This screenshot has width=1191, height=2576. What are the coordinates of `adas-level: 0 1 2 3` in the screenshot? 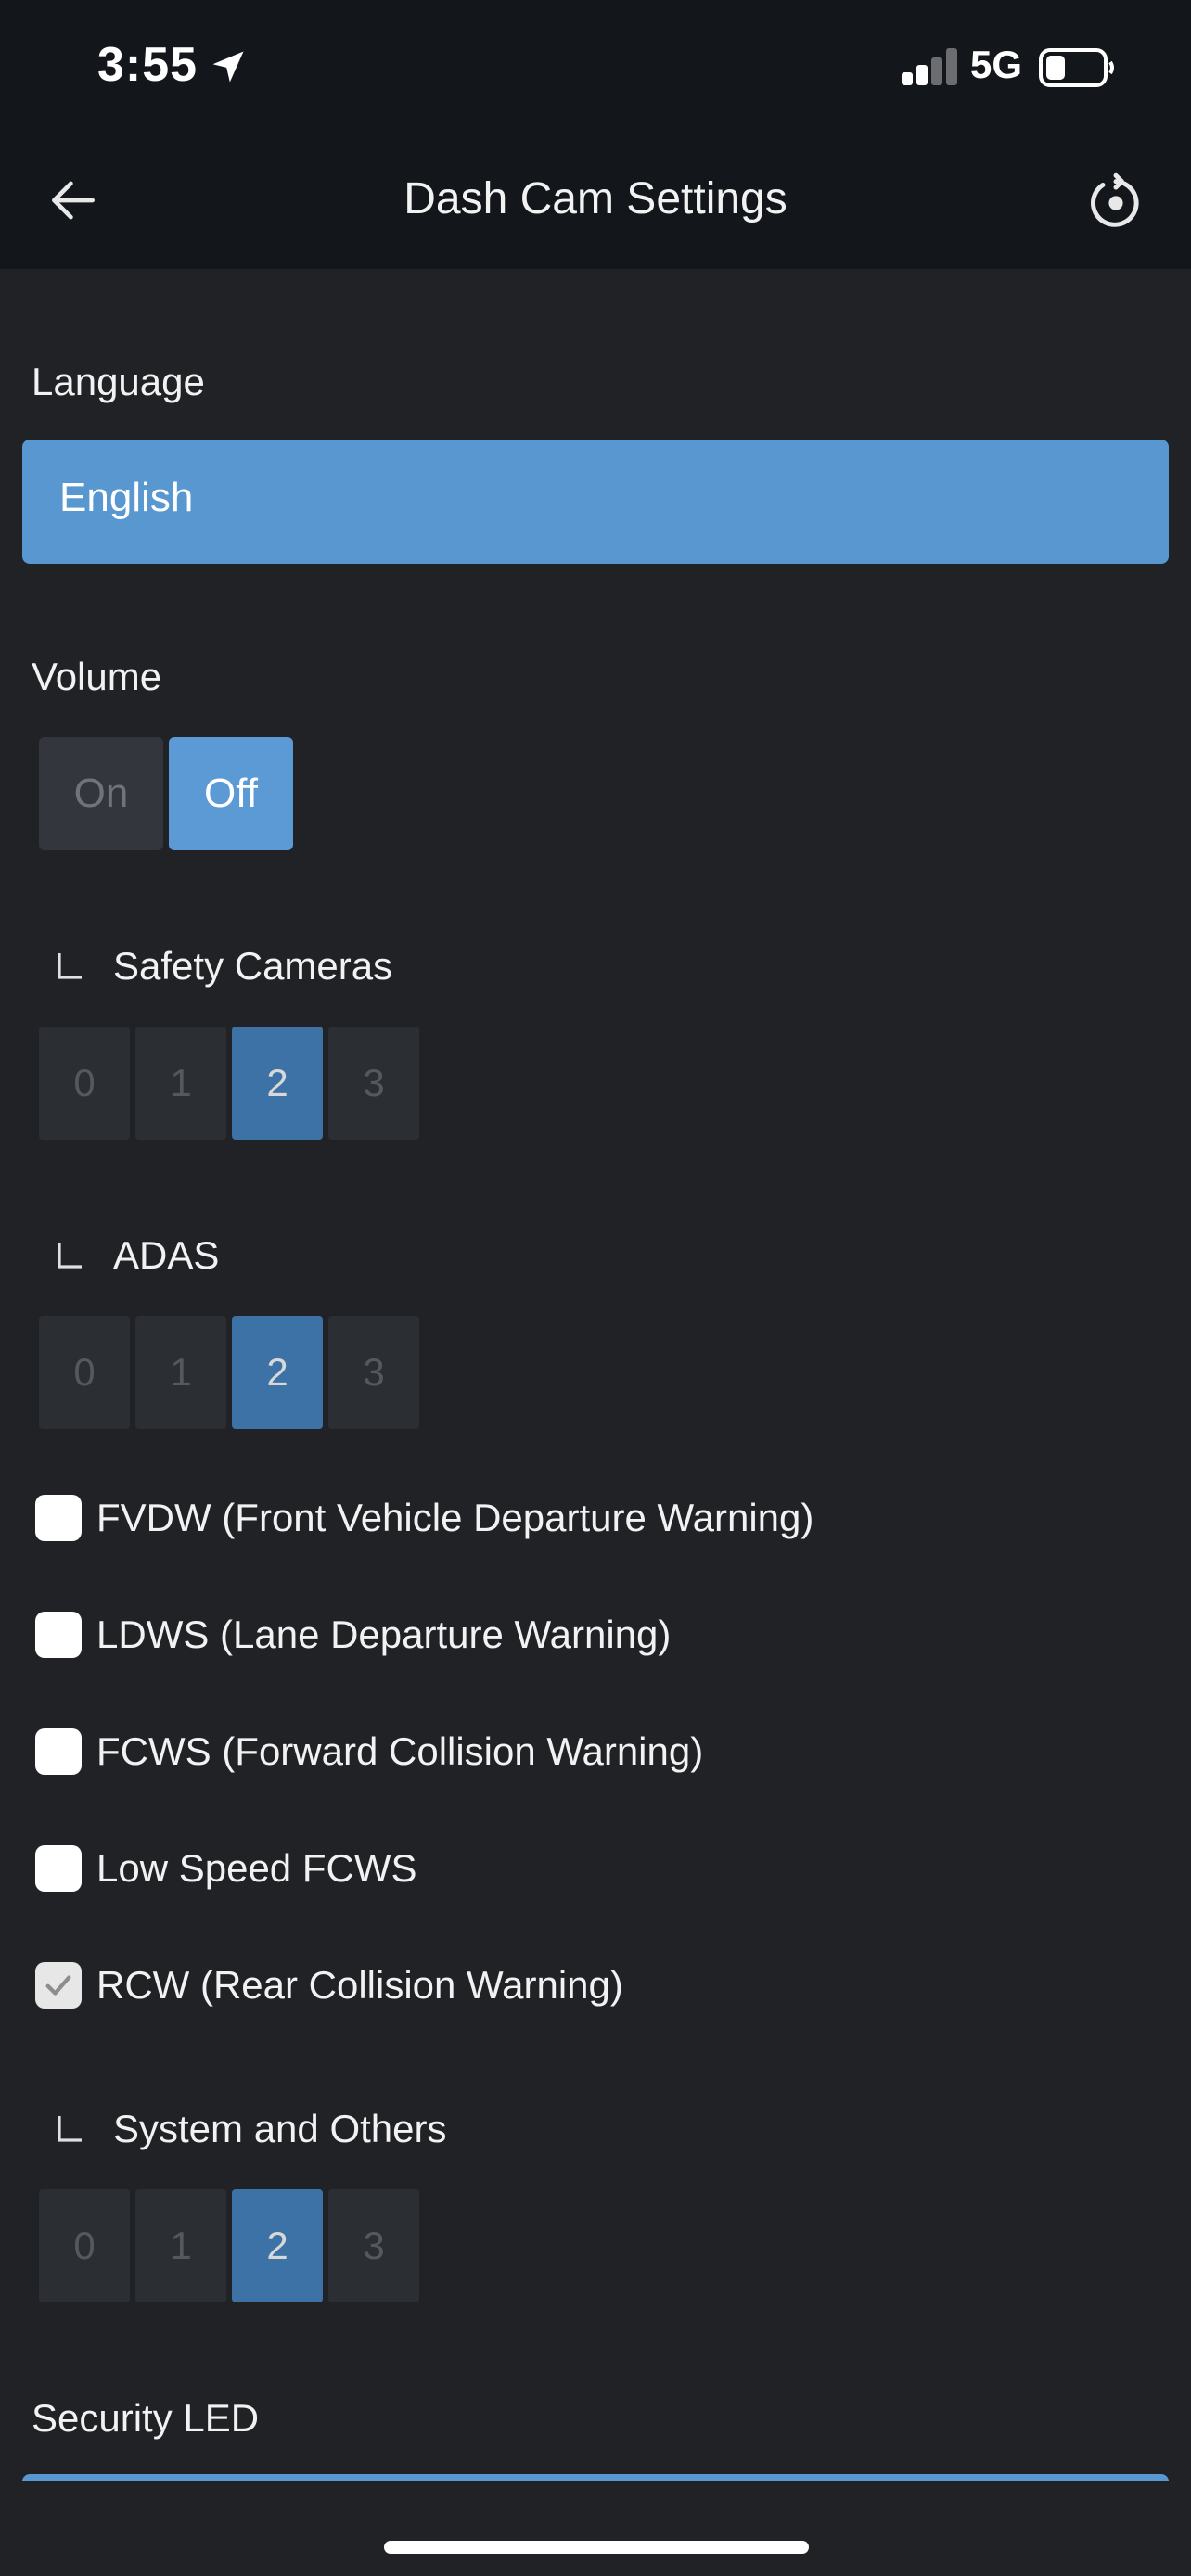 It's located at (229, 1372).